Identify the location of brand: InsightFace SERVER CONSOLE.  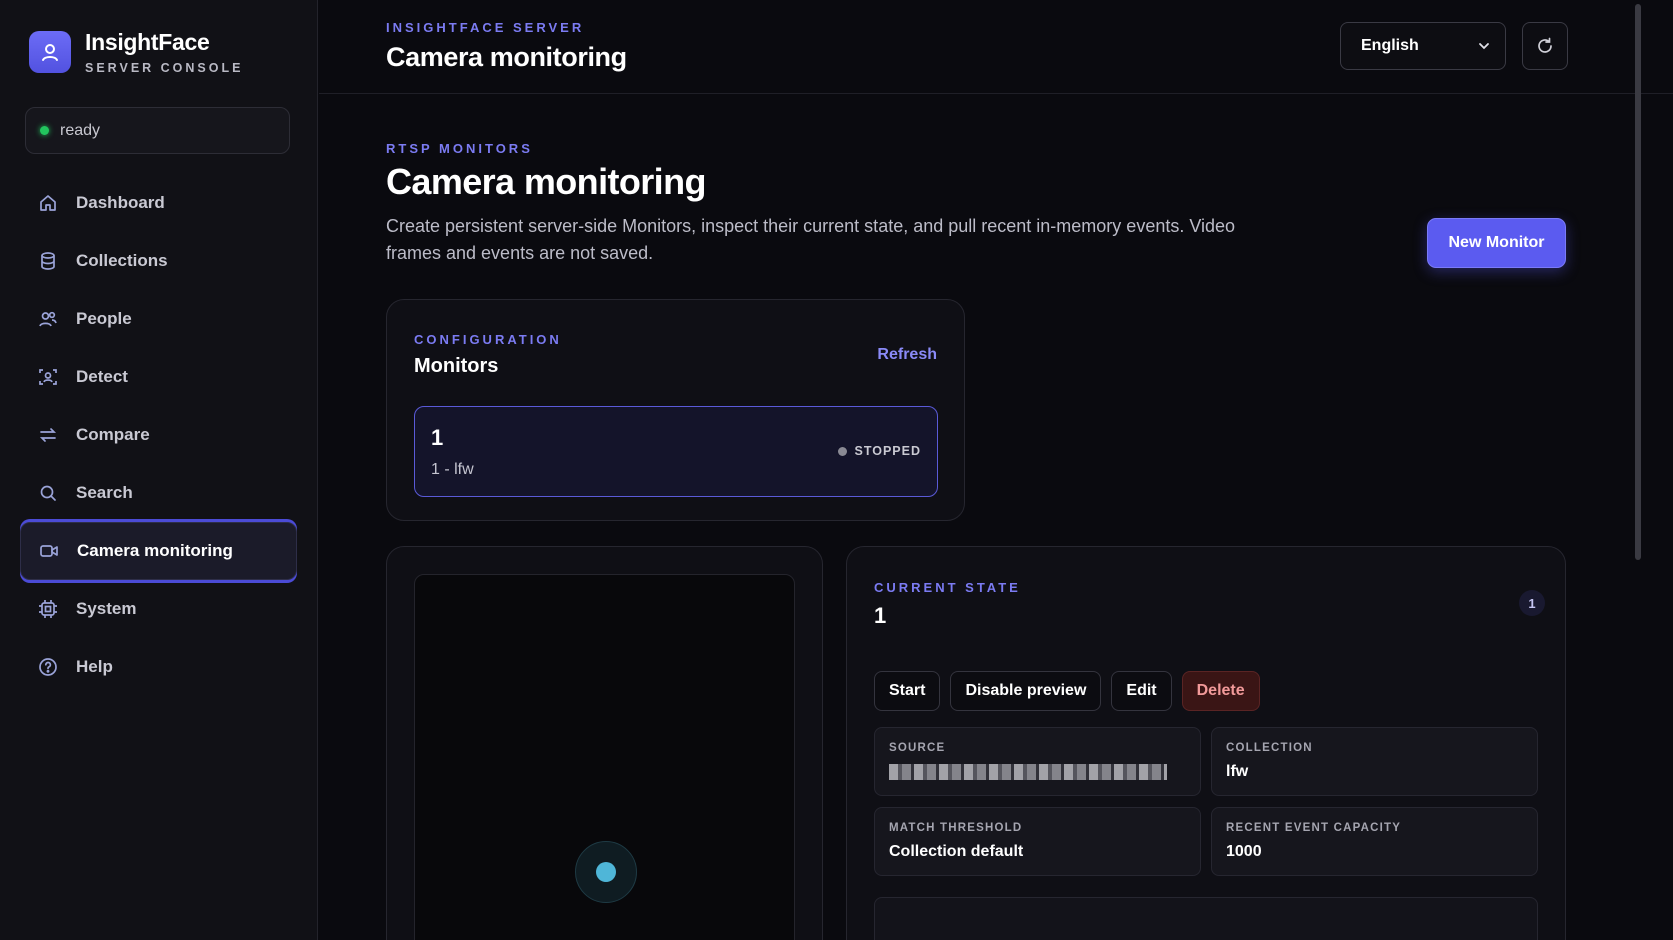
(136, 52).